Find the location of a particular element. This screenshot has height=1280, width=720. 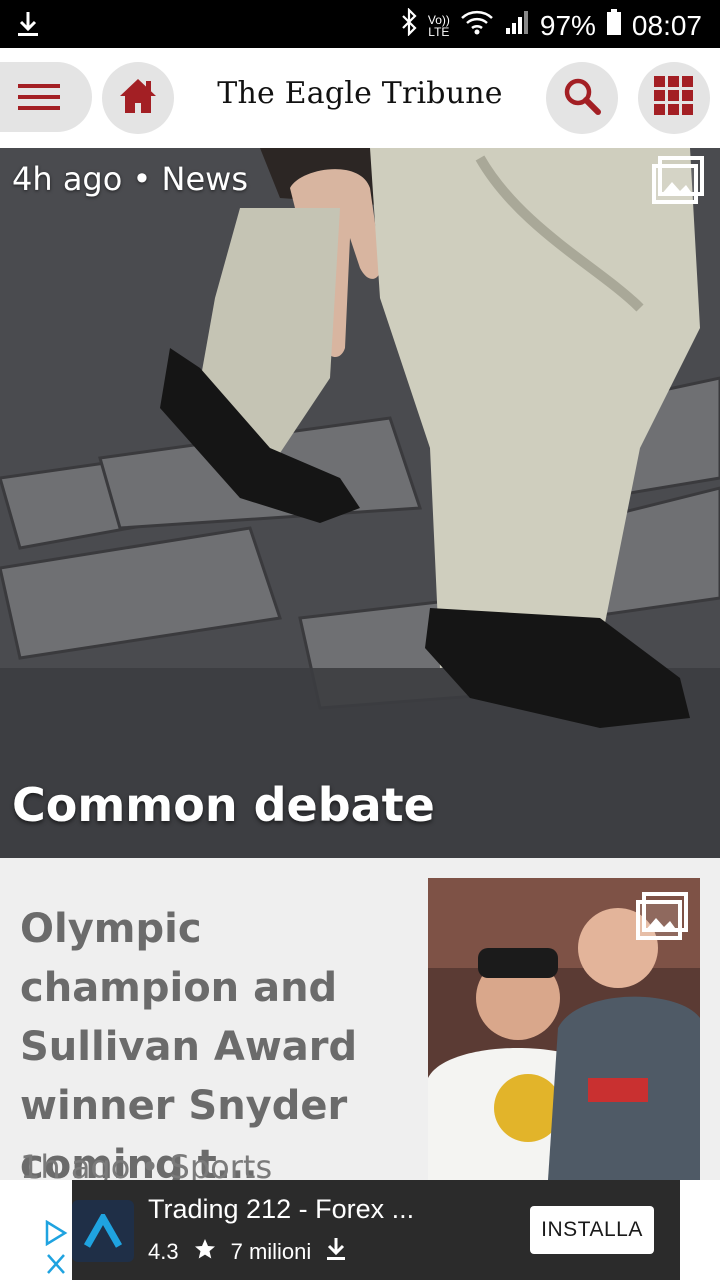

gallery-icon is located at coordinates (678, 180).